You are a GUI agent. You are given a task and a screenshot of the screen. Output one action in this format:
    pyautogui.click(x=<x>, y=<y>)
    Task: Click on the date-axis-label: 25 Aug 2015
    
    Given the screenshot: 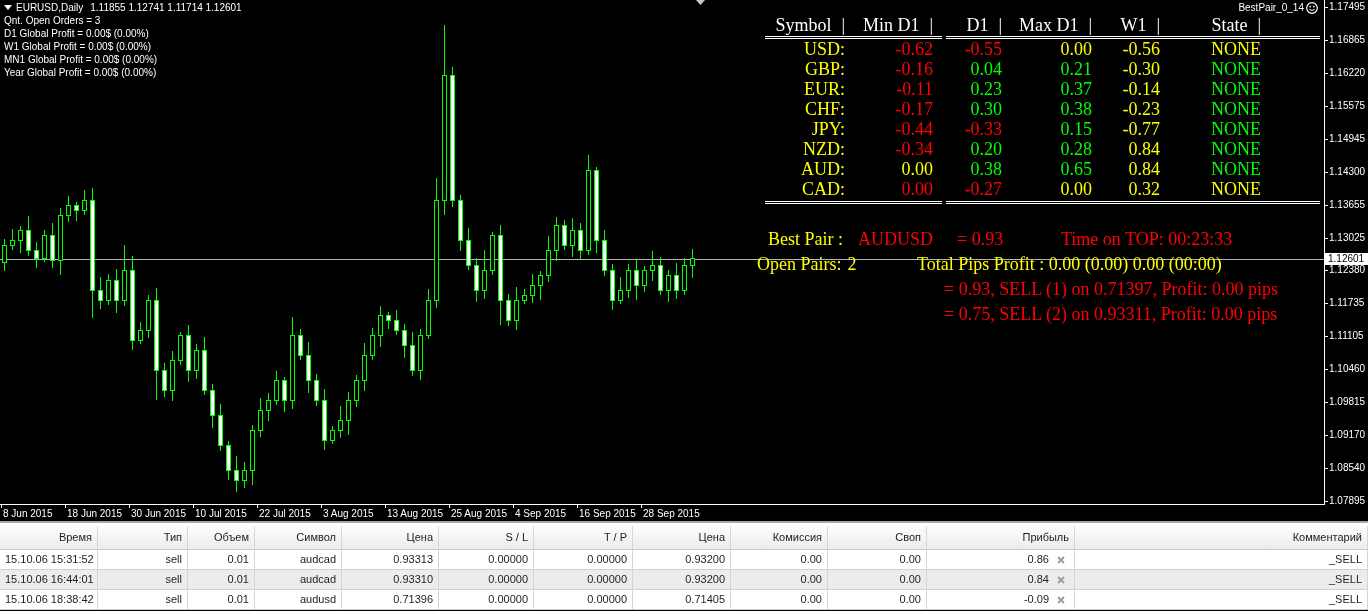 What is the action you would take?
    pyautogui.click(x=479, y=514)
    